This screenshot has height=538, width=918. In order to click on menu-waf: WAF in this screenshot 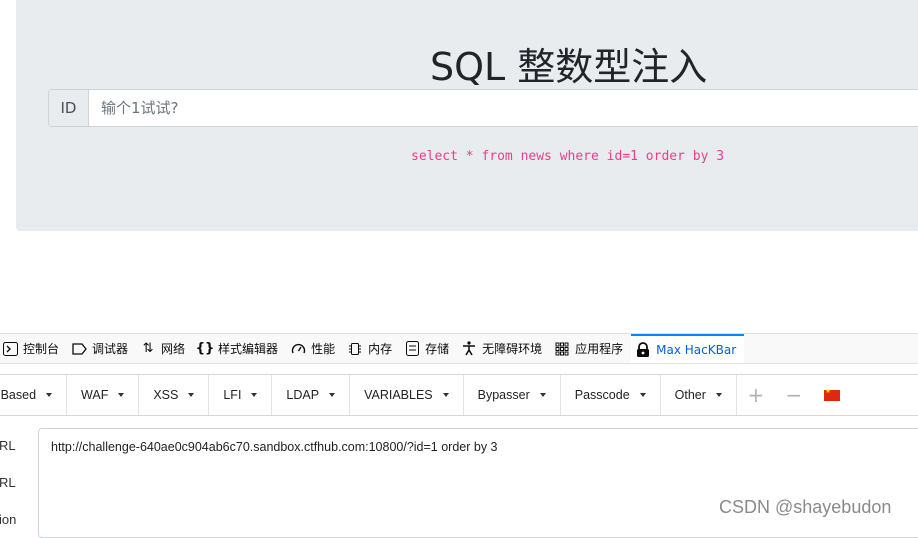, I will do `click(103, 395)`.